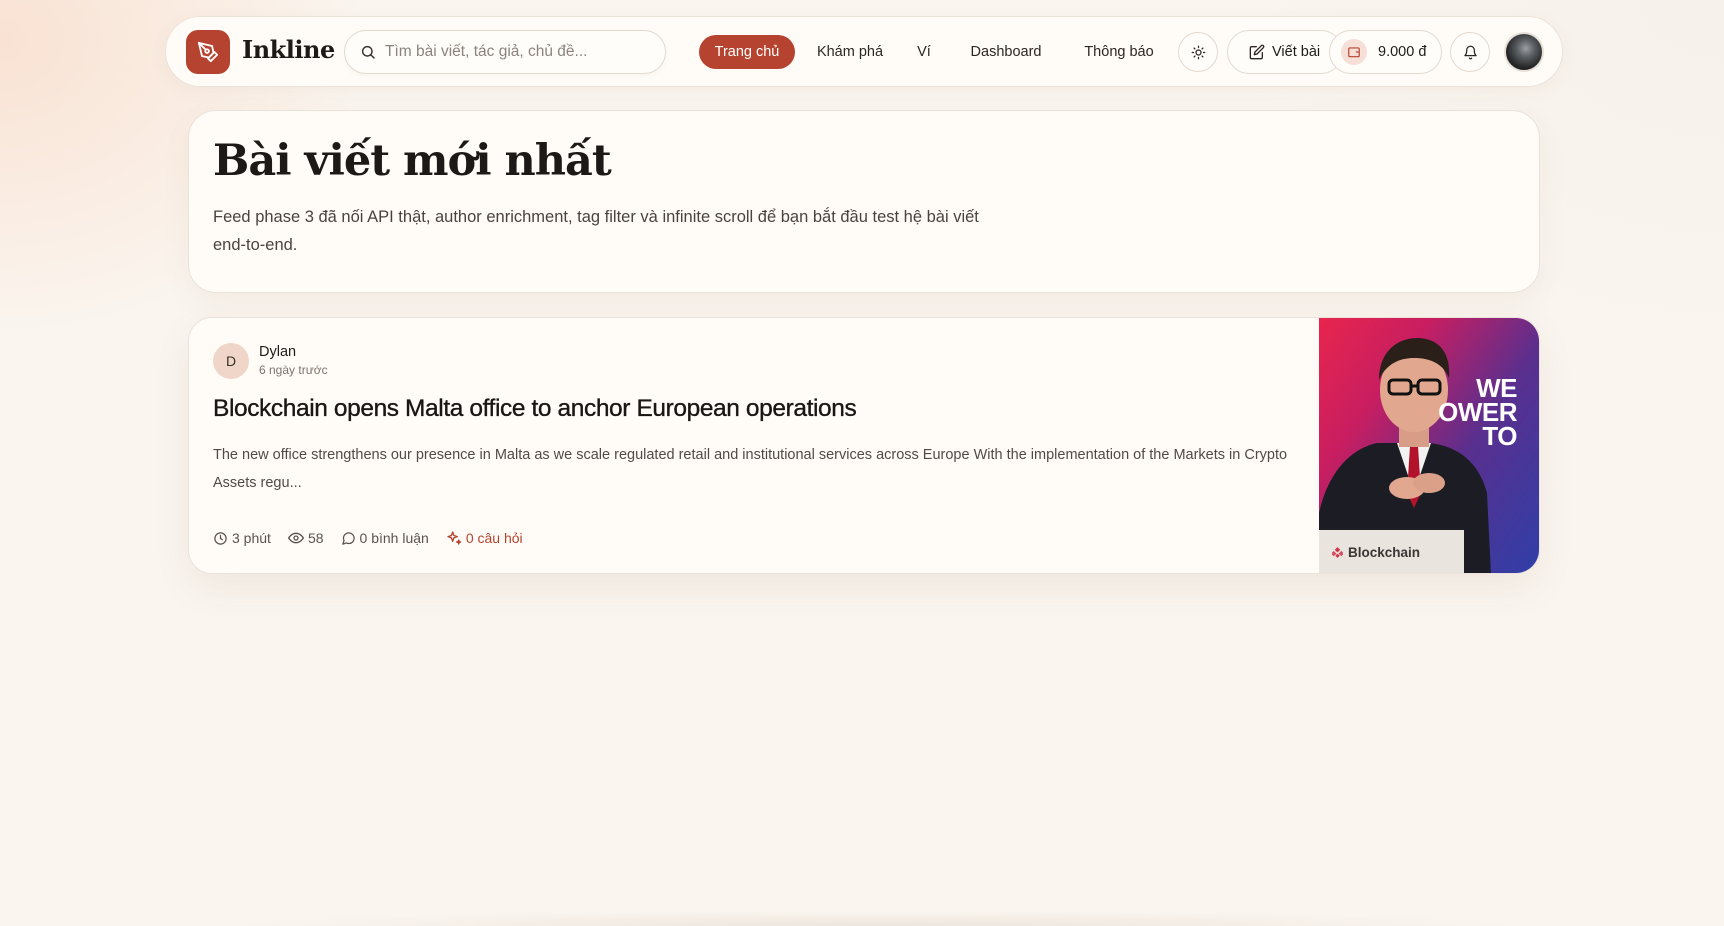 Image resolution: width=1724 pixels, height=926 pixels. What do you see at coordinates (880, 918) in the screenshot?
I see `bottom-fade` at bounding box center [880, 918].